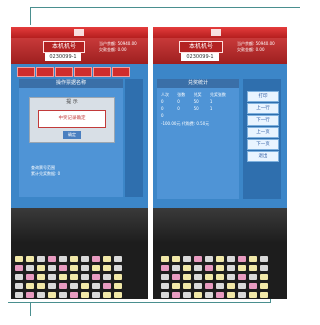  Describe the element at coordinates (263, 120) in the screenshot. I see `next-row-button: 下一行` at that location.